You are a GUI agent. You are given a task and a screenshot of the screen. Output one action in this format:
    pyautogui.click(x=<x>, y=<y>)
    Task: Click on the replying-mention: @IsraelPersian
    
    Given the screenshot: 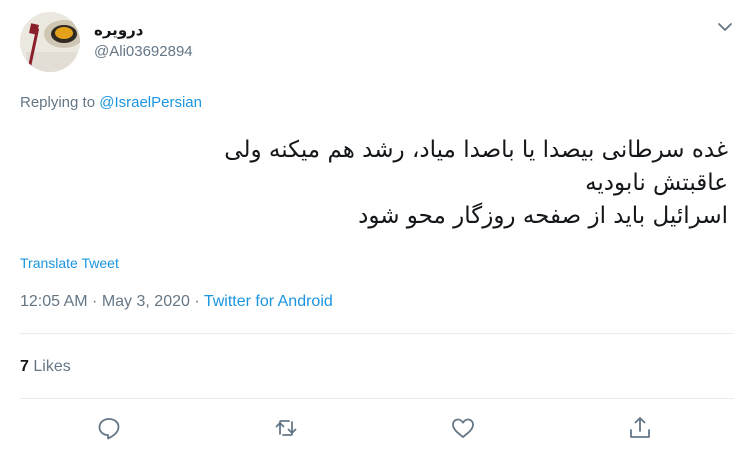 What is the action you would take?
    pyautogui.click(x=150, y=102)
    